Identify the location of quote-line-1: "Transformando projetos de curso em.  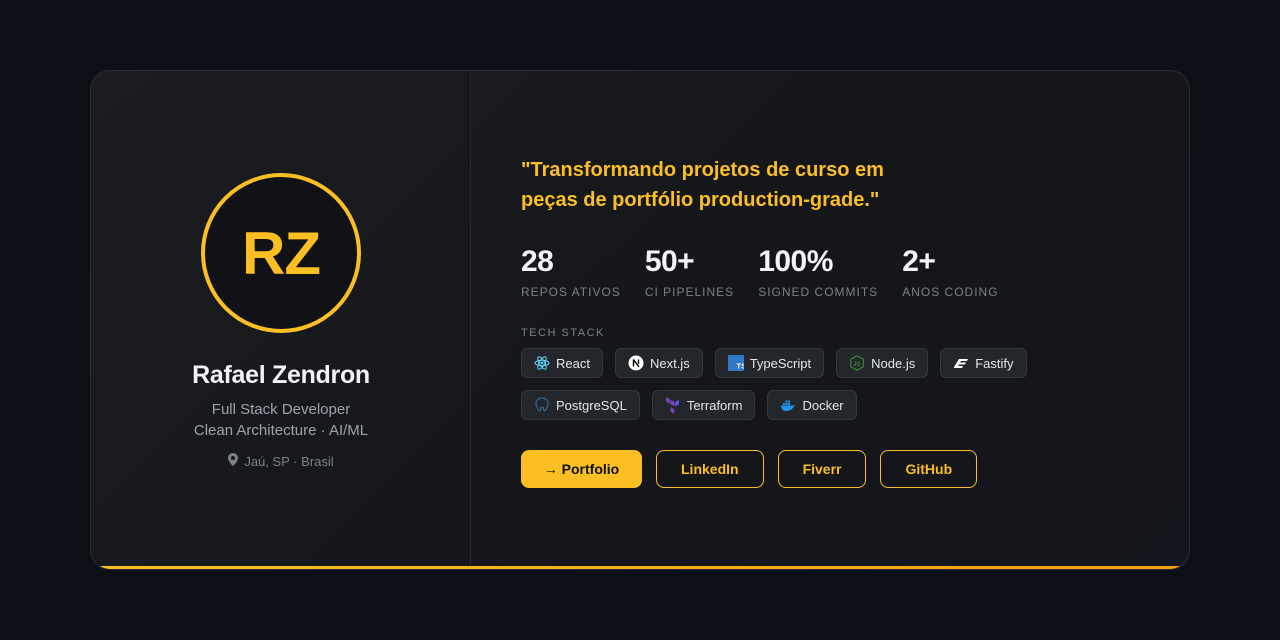
(702, 170).